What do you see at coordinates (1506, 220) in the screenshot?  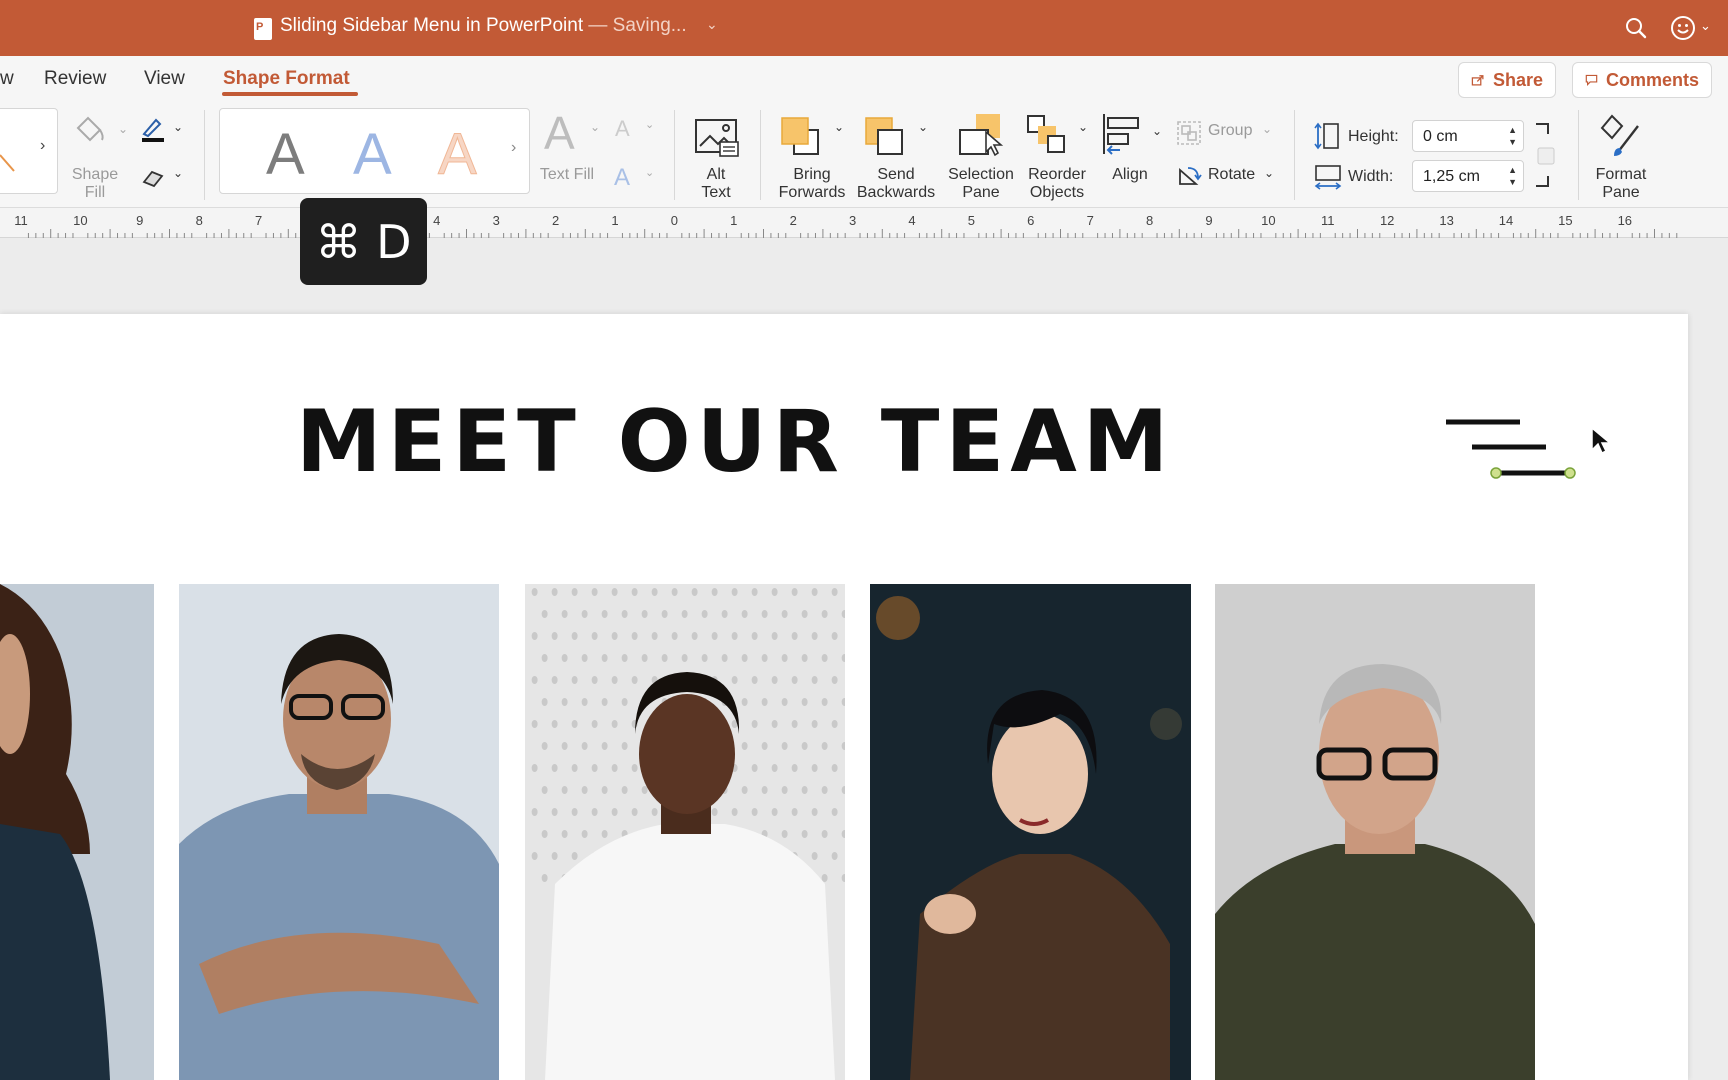 I see `ruler-label: 14` at bounding box center [1506, 220].